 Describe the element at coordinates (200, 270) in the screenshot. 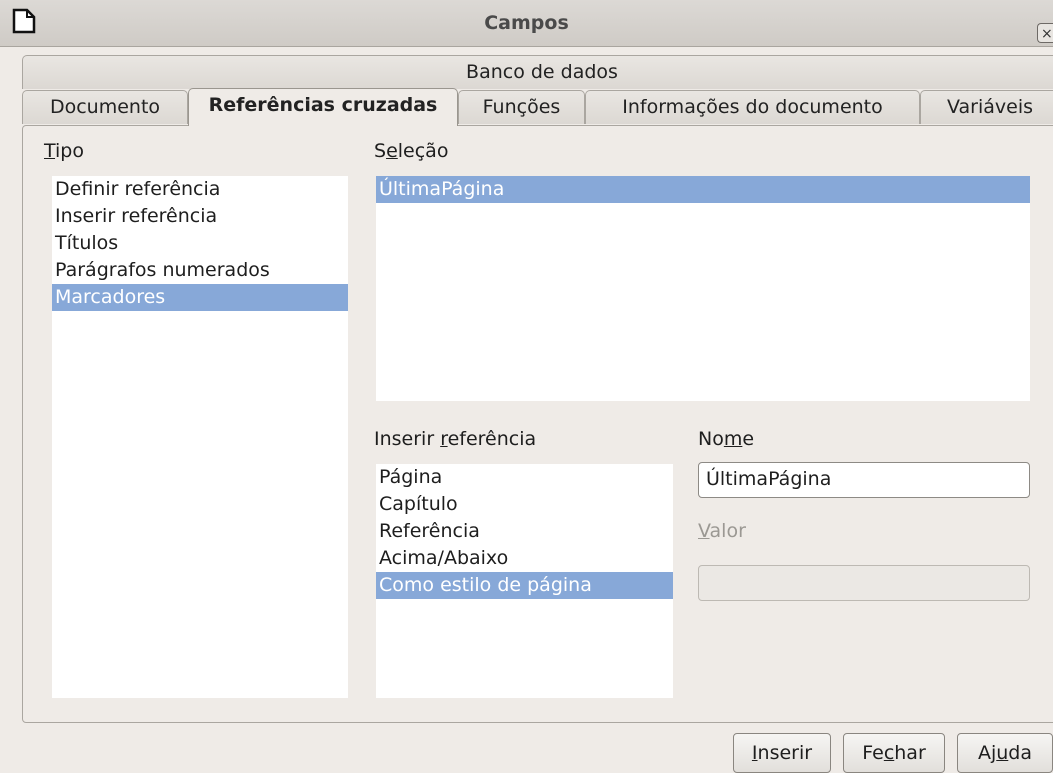

I see `list-item: Parágrafos numerados` at that location.